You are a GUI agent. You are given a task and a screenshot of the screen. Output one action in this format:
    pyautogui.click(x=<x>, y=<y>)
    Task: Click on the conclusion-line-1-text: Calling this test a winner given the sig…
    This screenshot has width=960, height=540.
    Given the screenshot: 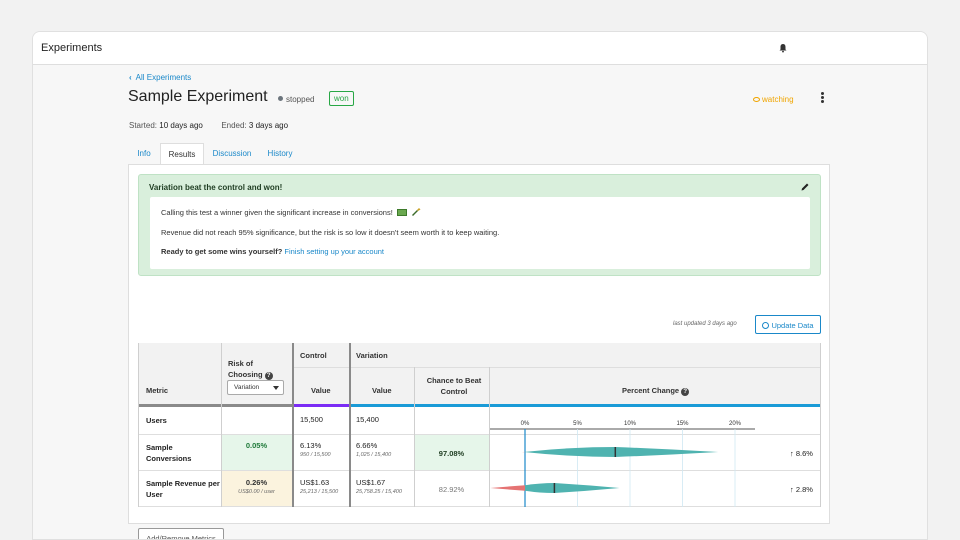 What is the action you would take?
    pyautogui.click(x=277, y=212)
    